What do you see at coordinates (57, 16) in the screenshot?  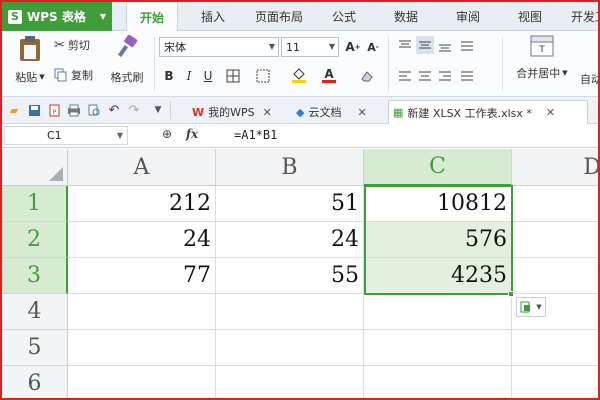 I see `app-menu-button: S WPS 表格 ▼` at bounding box center [57, 16].